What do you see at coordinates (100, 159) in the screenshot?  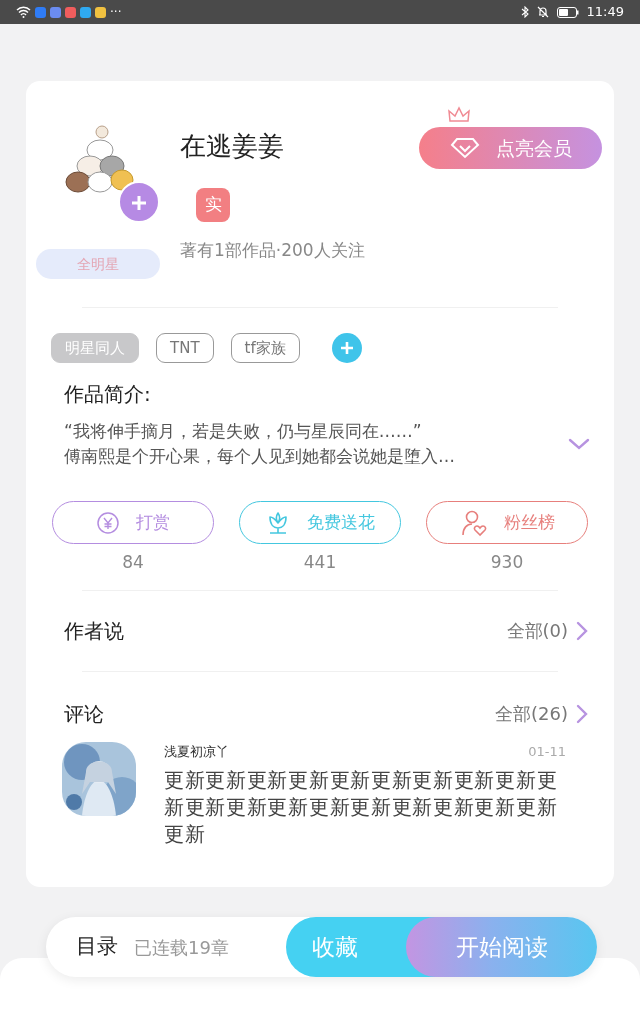 I see `cat-pile-drawing` at bounding box center [100, 159].